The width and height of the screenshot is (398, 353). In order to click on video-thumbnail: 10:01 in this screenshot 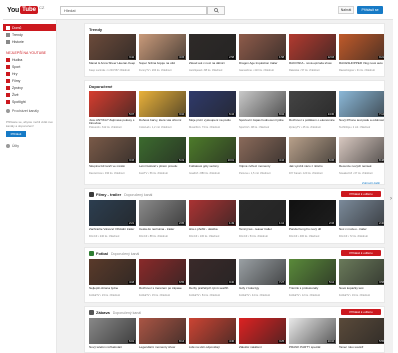, I will do `click(212, 150)`.